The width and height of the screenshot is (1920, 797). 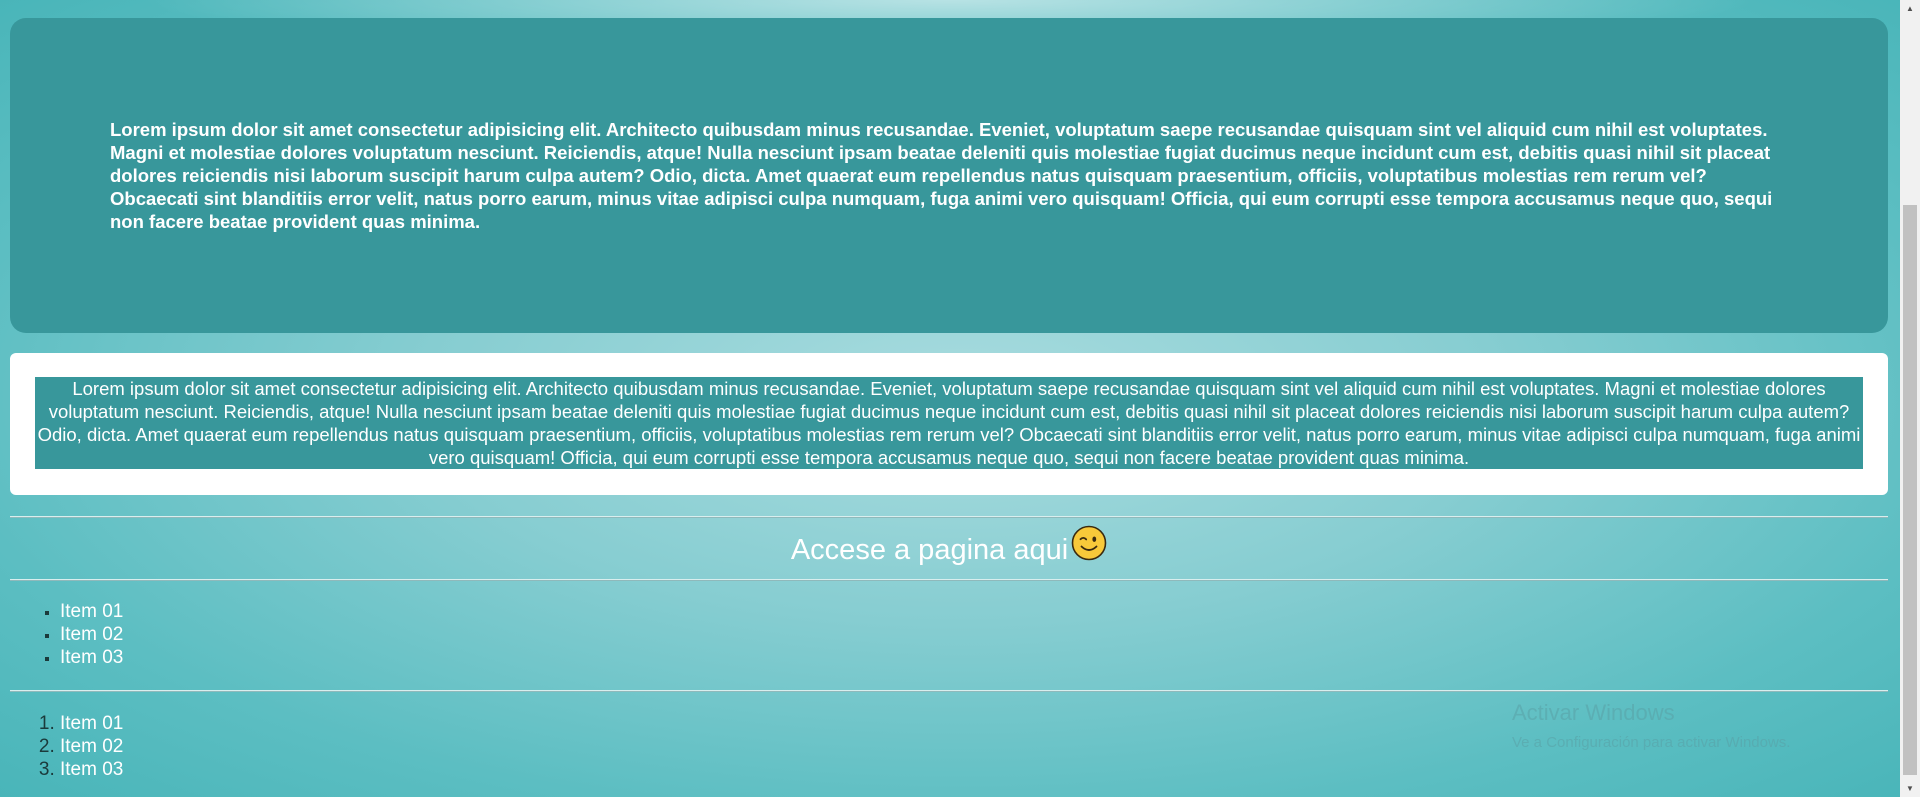 I want to click on vertical-scrollbar: ▲ ▼, so click(x=1910, y=398).